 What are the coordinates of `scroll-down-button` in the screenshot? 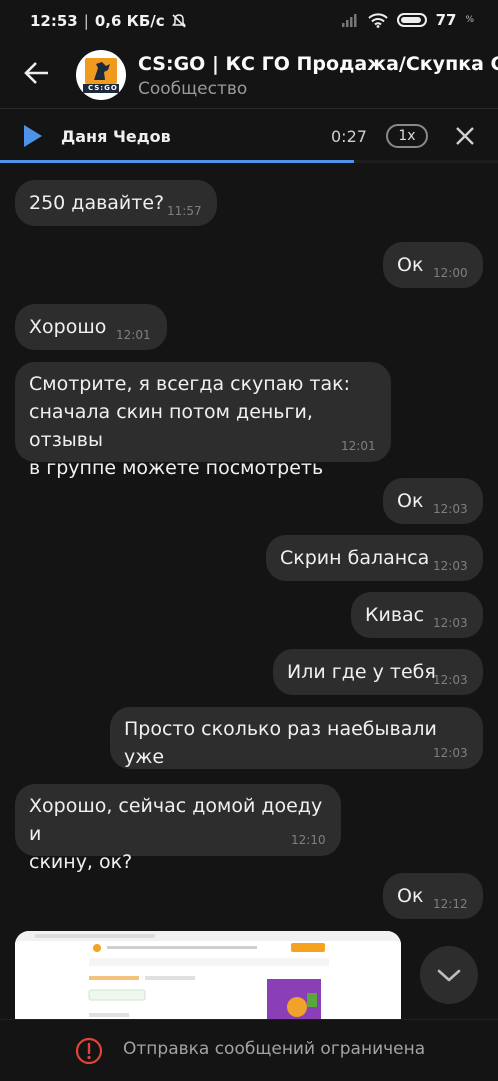 It's located at (449, 975).